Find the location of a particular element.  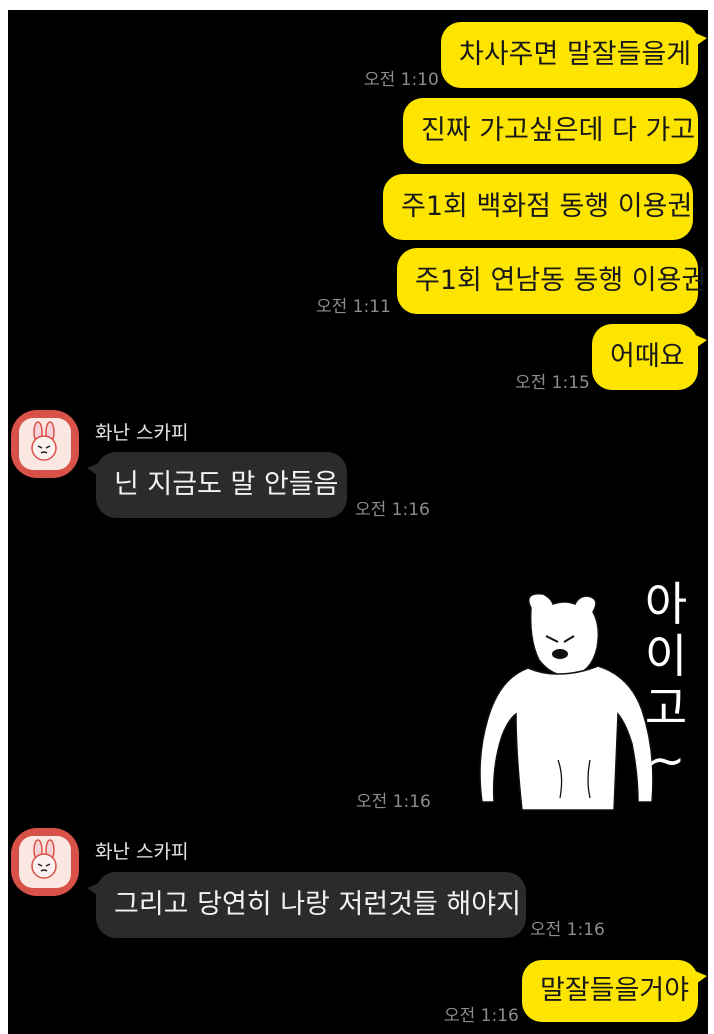

message-timestamp: 오전 1:10 is located at coordinates (401, 80).